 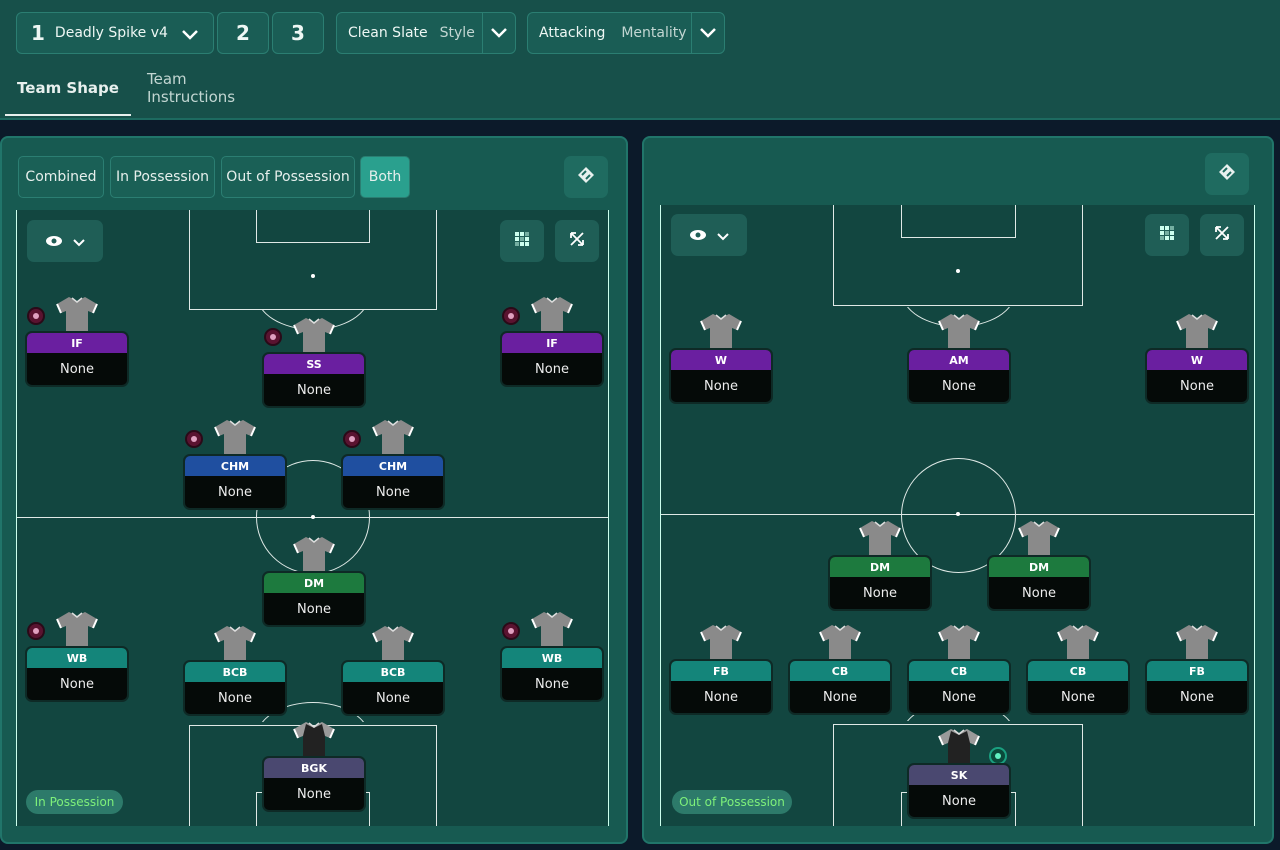 I want to click on centre-spot, so click(x=958, y=514).